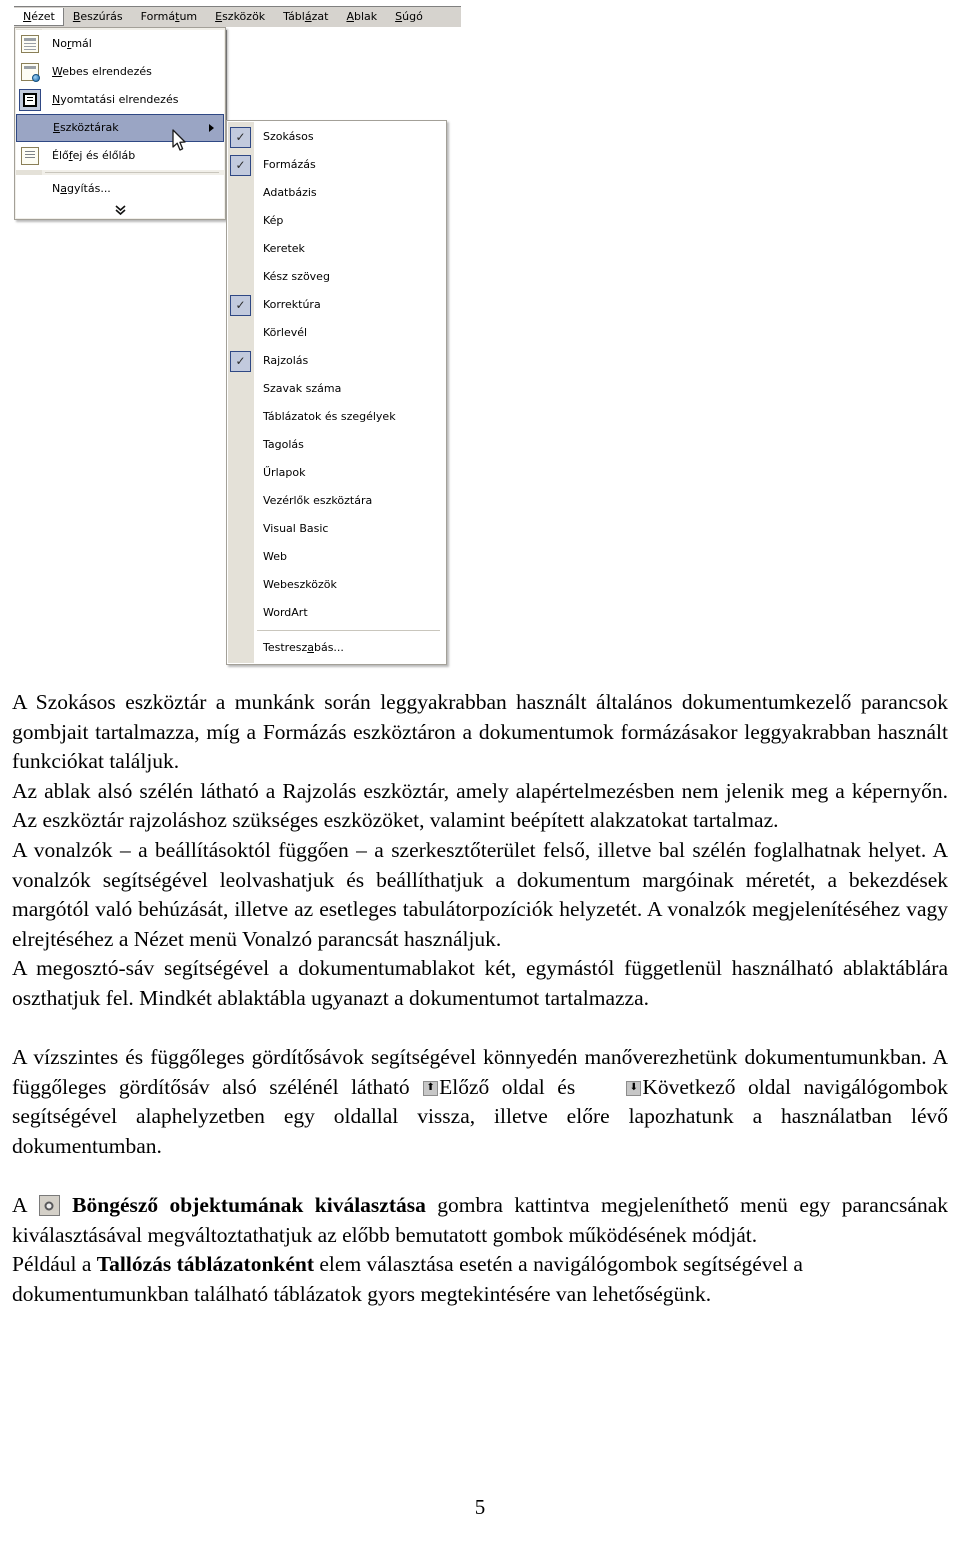 Image resolution: width=960 pixels, height=1548 pixels. Describe the element at coordinates (102, 71) in the screenshot. I see `menu-item-web-layout-label: Webes elrendezés` at that location.